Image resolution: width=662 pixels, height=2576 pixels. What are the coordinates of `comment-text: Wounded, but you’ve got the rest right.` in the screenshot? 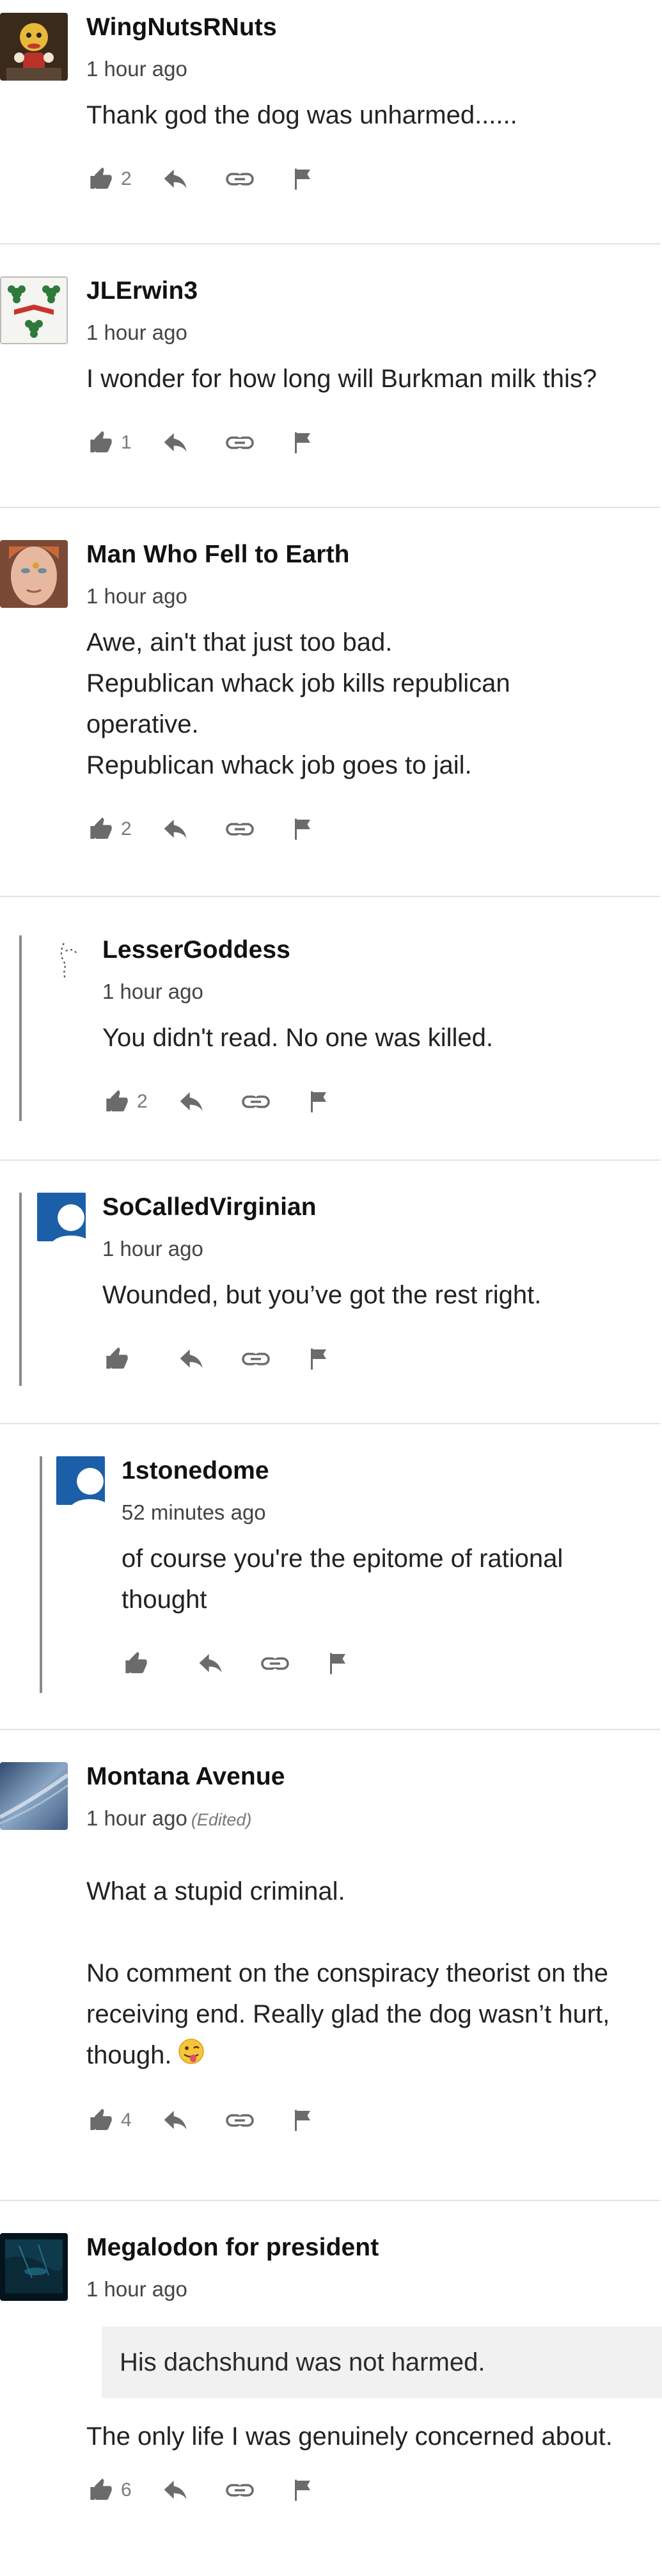 It's located at (382, 1296).